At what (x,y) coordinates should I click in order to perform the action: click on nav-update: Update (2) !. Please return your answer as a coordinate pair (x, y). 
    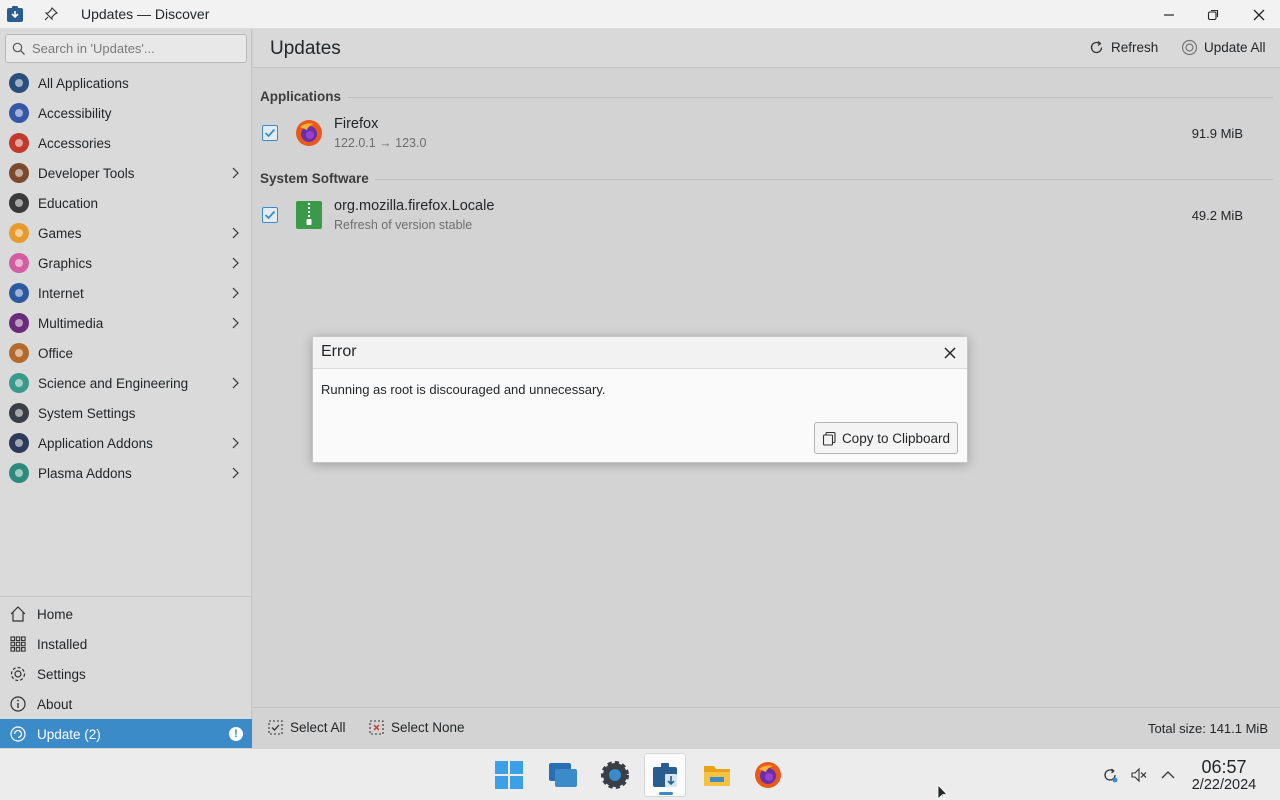
    Looking at the image, I should click on (126, 734).